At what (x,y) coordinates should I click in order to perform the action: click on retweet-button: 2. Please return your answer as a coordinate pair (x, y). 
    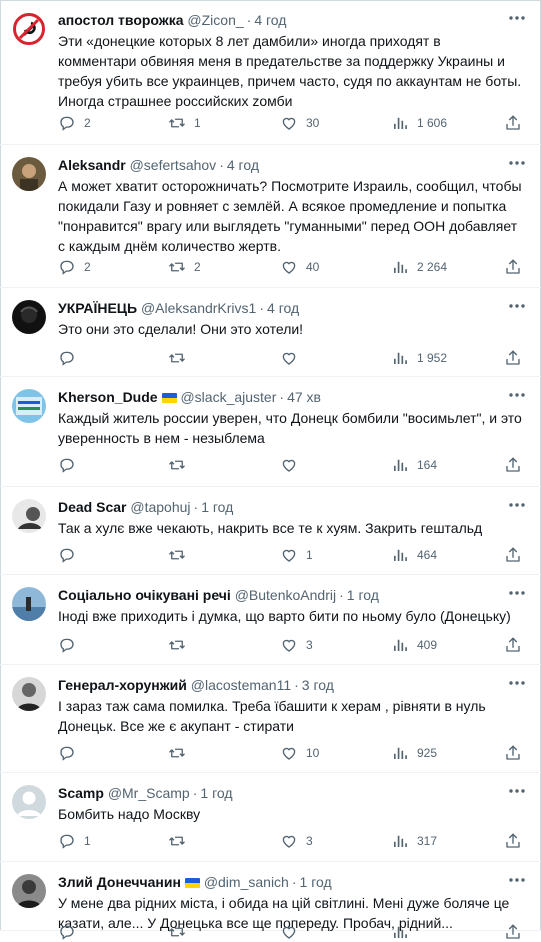
    Looking at the image, I should click on (184, 267).